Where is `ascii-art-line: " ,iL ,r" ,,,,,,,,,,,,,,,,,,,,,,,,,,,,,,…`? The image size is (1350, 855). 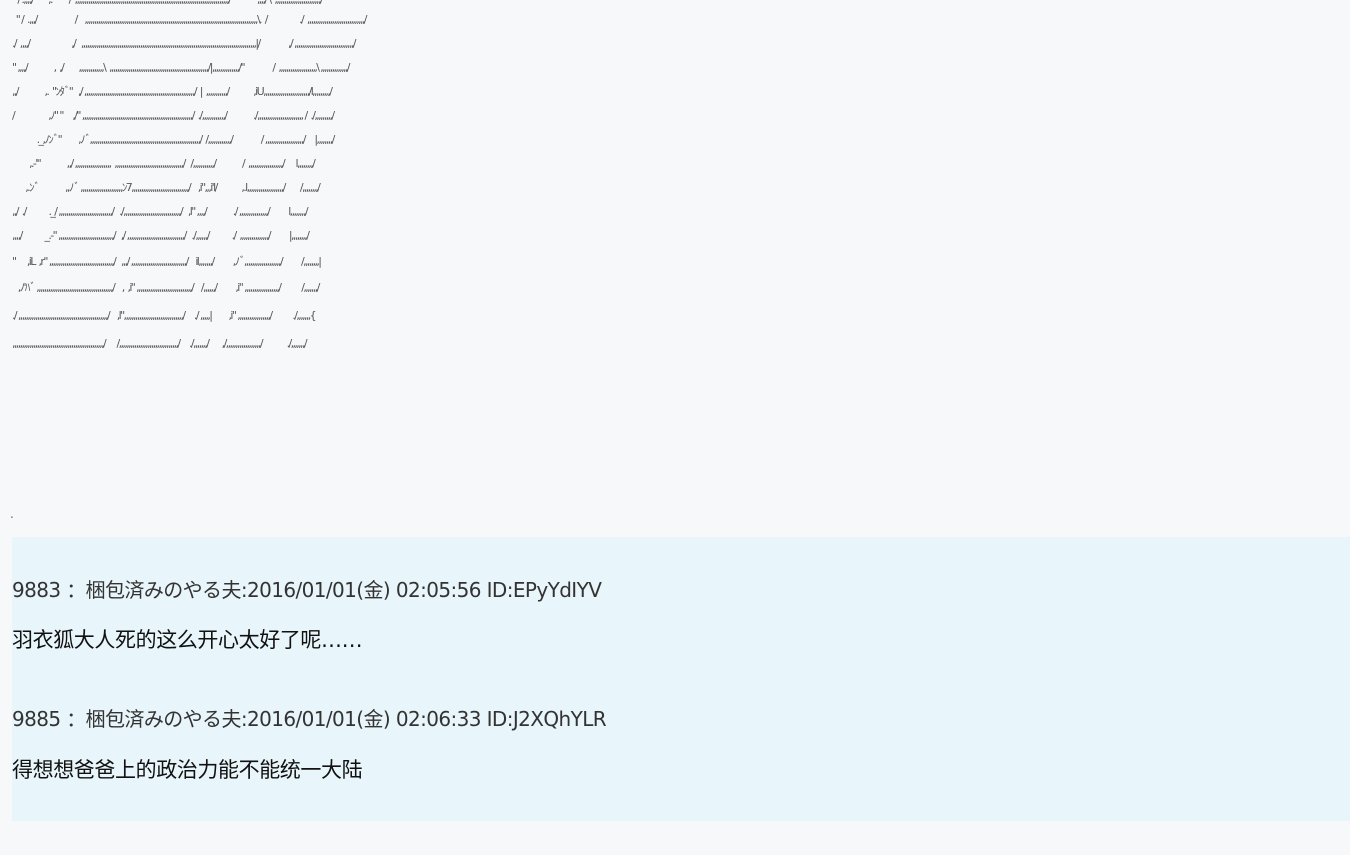 ascii-art-line: " ,iL ,r" ,,,,,,,,,,,,,,,,,,,,,,,,,,,,,,… is located at coordinates (167, 261).